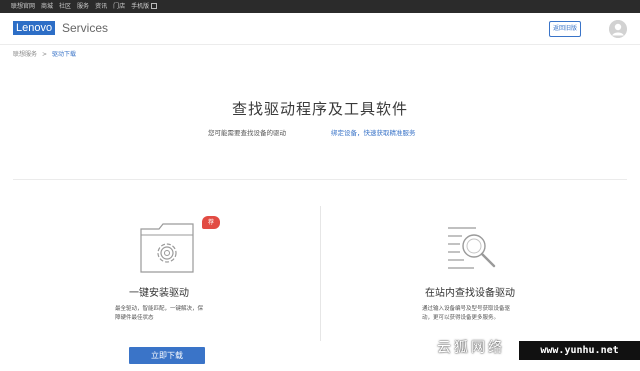 This screenshot has width=640, height=371. I want to click on folder-gear-icon, so click(167, 248).